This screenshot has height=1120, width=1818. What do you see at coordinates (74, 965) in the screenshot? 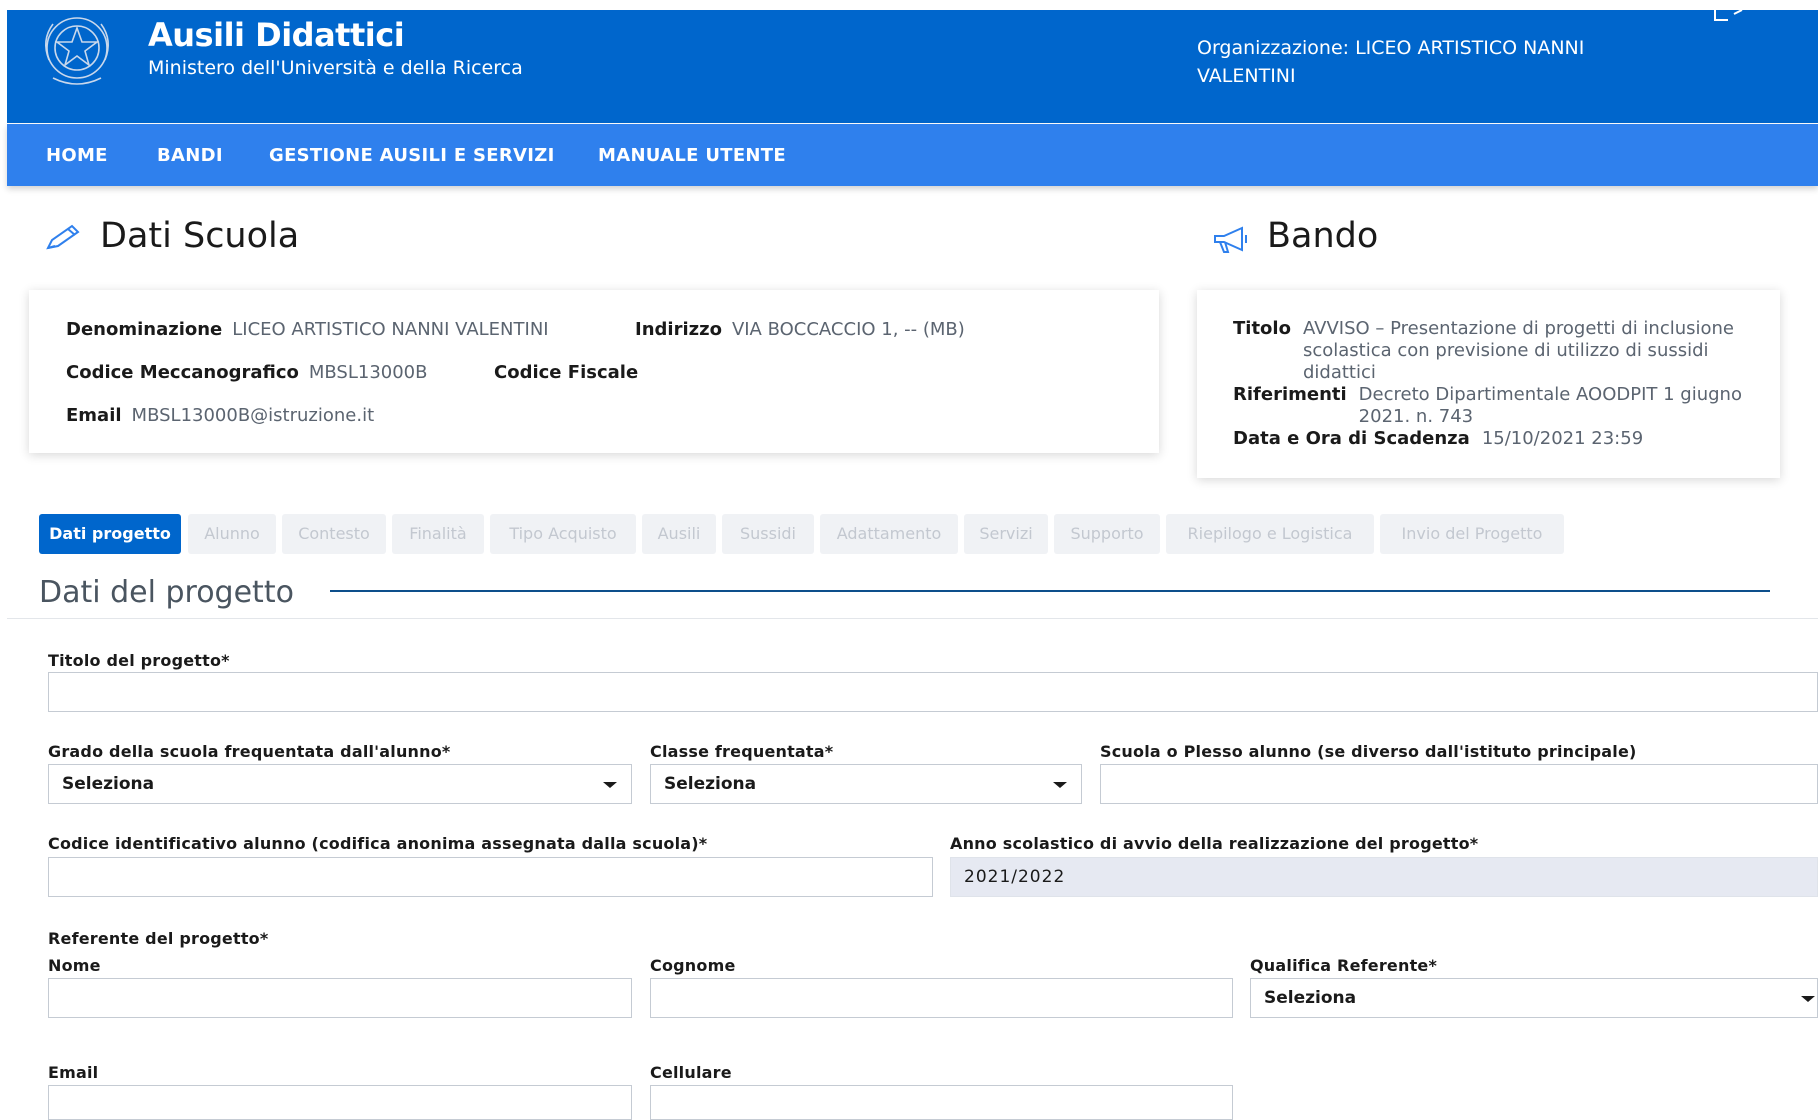
I see `nome-label: Nome` at bounding box center [74, 965].